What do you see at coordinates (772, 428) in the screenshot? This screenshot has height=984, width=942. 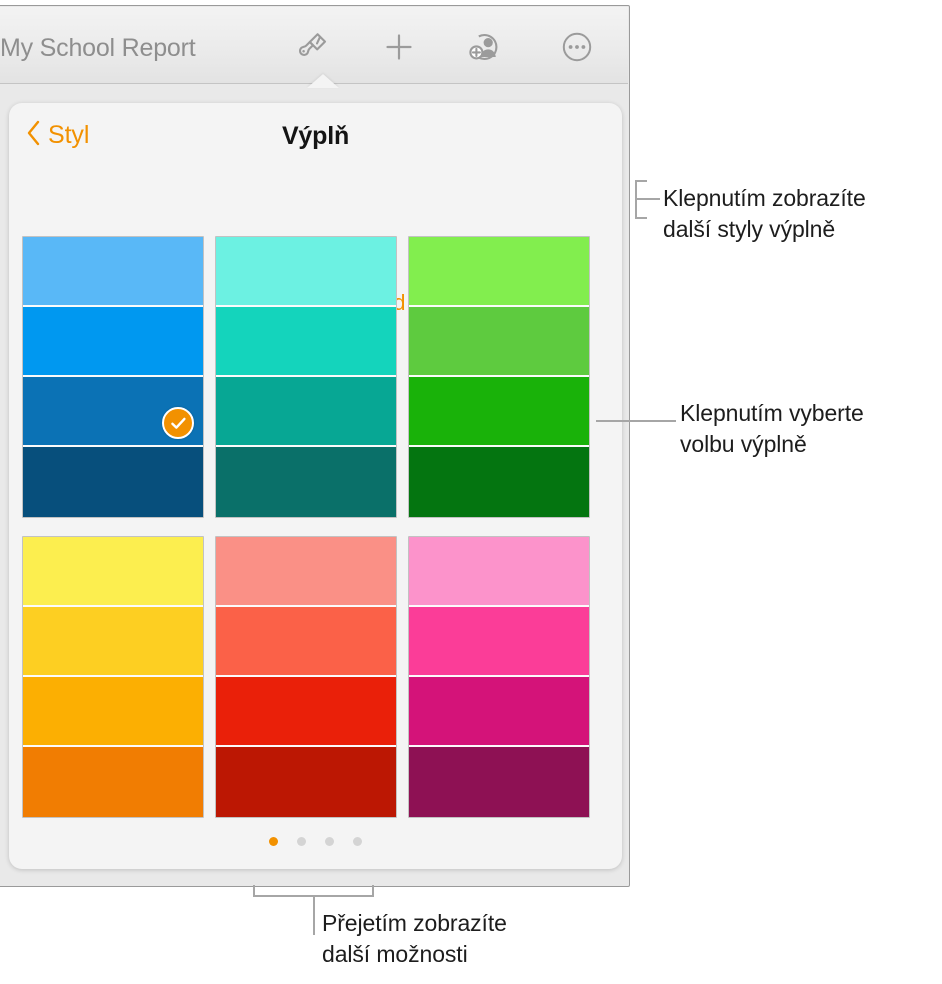 I see `callout-choose-fill-text: Klepnutím vyberte volbu výplně` at bounding box center [772, 428].